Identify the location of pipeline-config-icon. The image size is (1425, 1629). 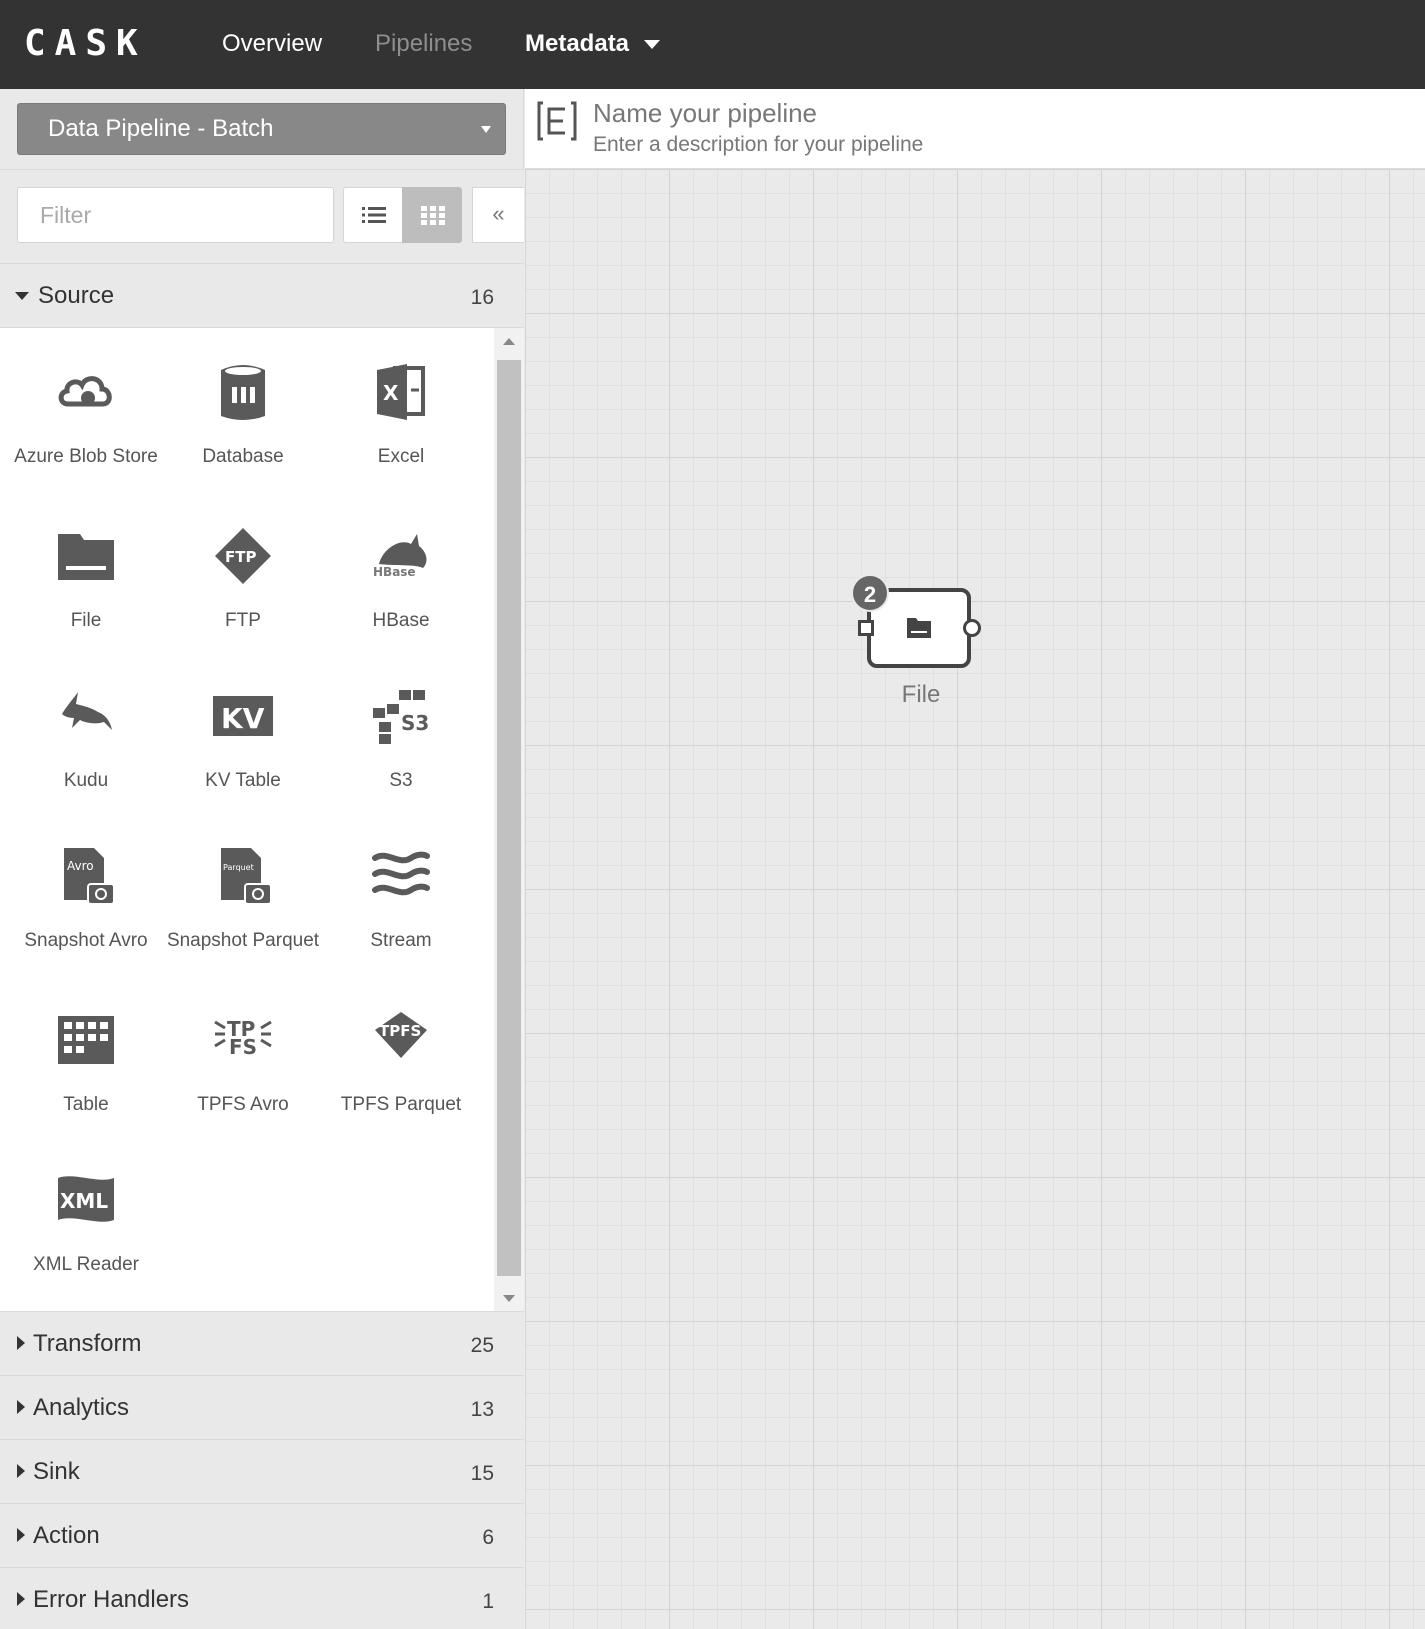
(557, 123).